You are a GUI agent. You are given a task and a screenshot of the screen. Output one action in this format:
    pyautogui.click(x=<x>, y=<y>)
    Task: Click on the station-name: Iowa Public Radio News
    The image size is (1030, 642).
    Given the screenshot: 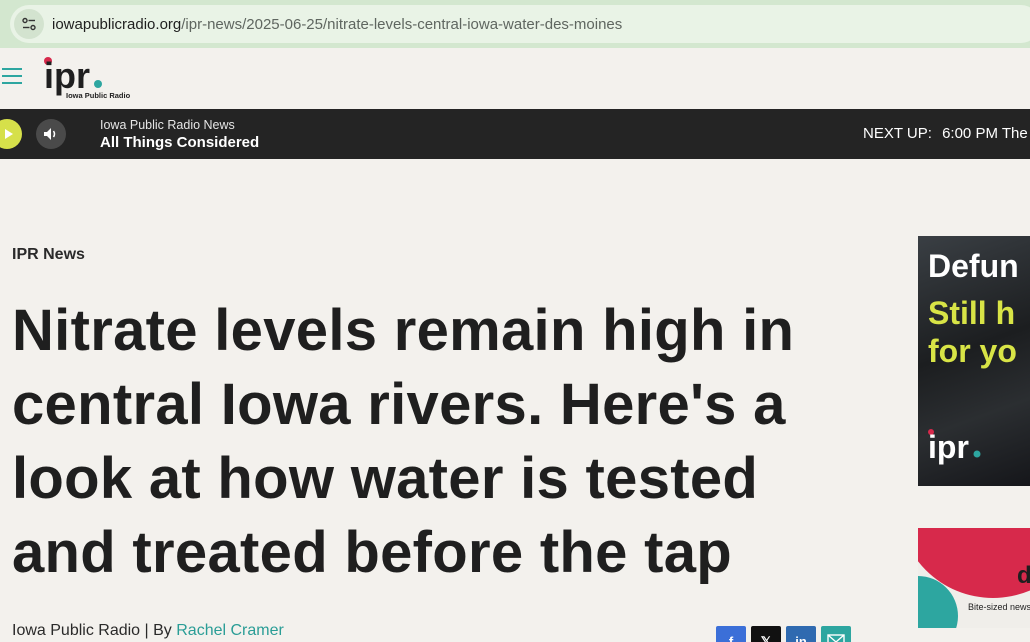 What is the action you would take?
    pyautogui.click(x=167, y=125)
    